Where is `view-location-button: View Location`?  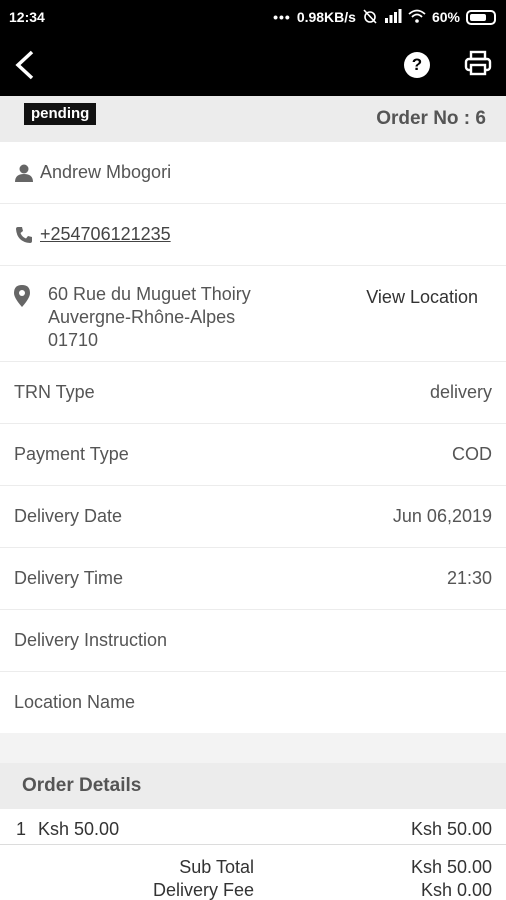 view-location-button: View Location is located at coordinates (422, 297).